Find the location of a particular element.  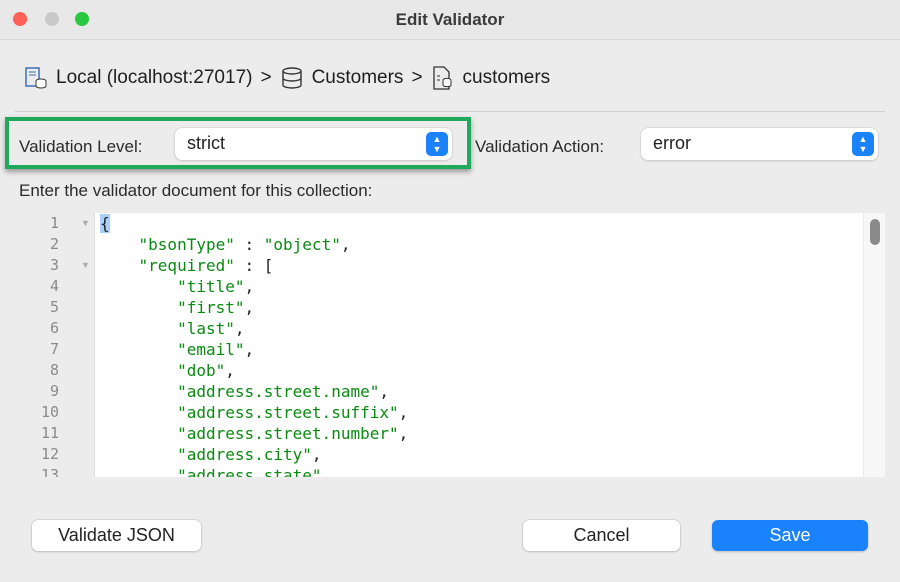

cancel-button: Cancel is located at coordinates (601, 535).